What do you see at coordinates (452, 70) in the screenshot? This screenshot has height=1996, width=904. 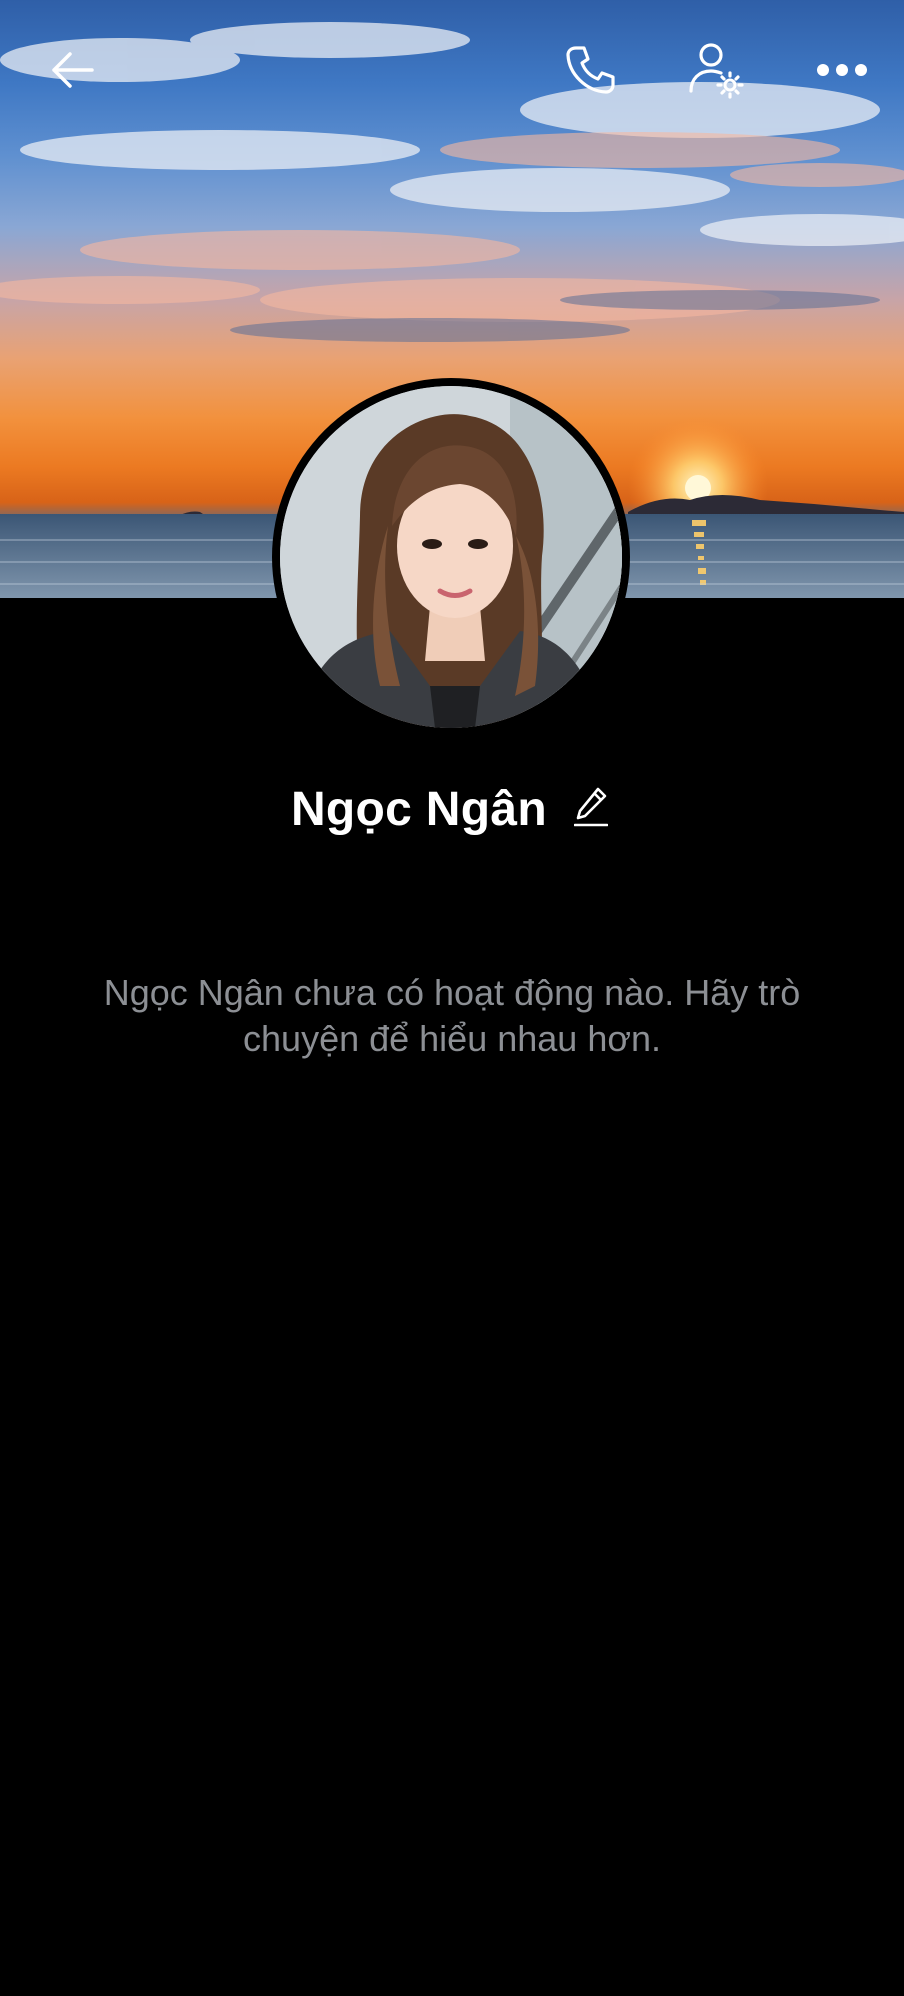 I see `top-bar` at bounding box center [452, 70].